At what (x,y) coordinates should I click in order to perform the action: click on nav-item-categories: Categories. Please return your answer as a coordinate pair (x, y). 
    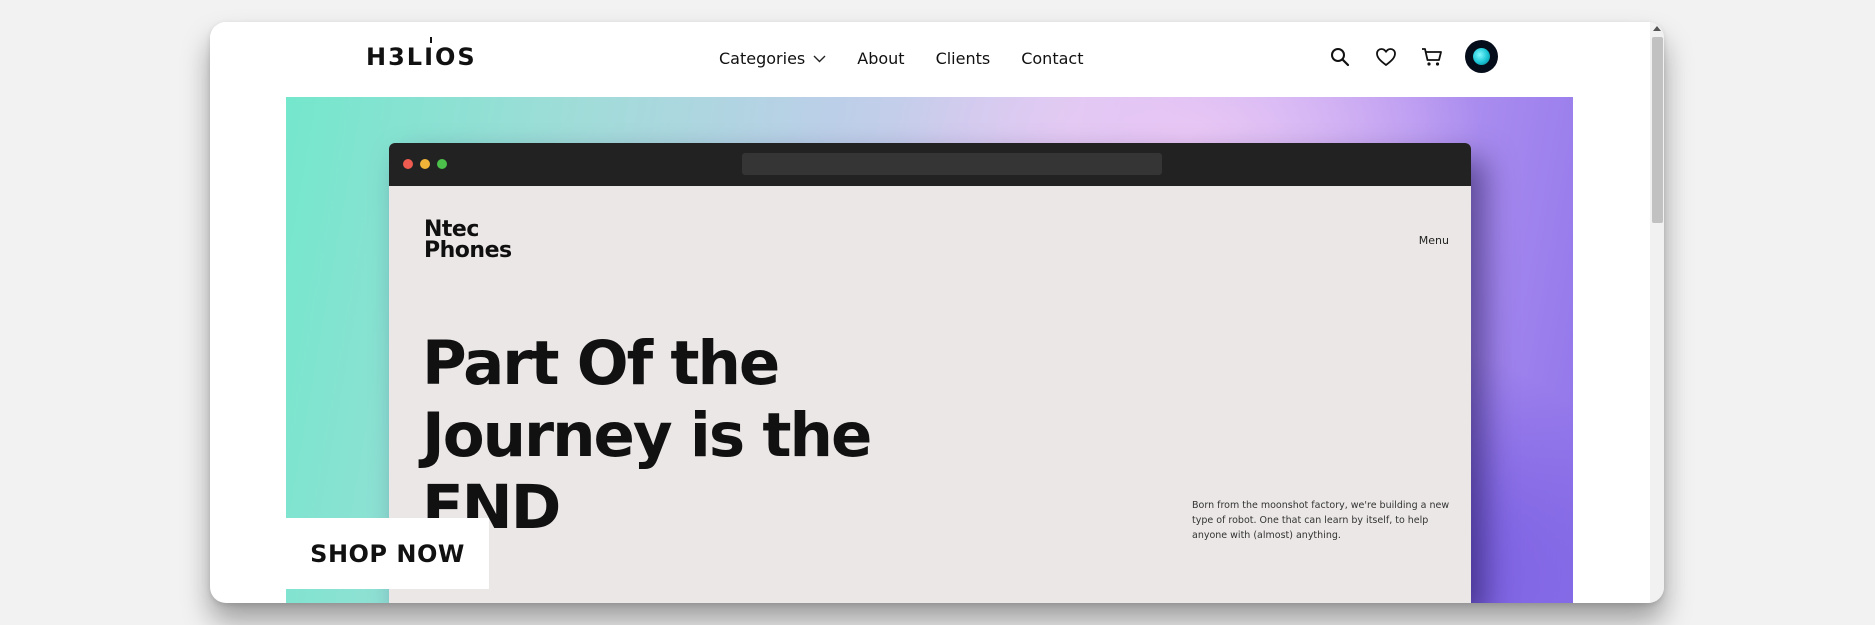
    Looking at the image, I should click on (772, 58).